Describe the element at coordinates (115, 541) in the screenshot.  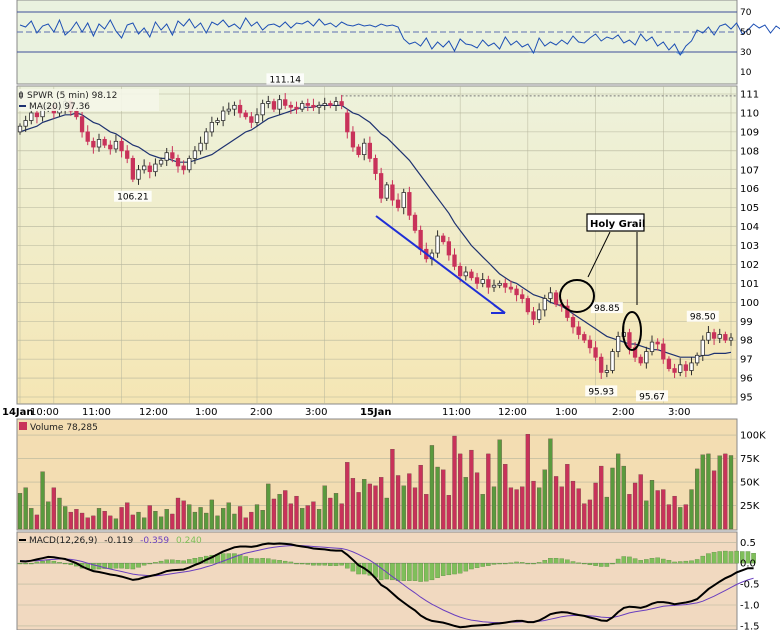
I see `svg-text:MACD(12,26,9) -0.119: MACD(12,26,9) -0.119 -0.359 0.240` at that location.